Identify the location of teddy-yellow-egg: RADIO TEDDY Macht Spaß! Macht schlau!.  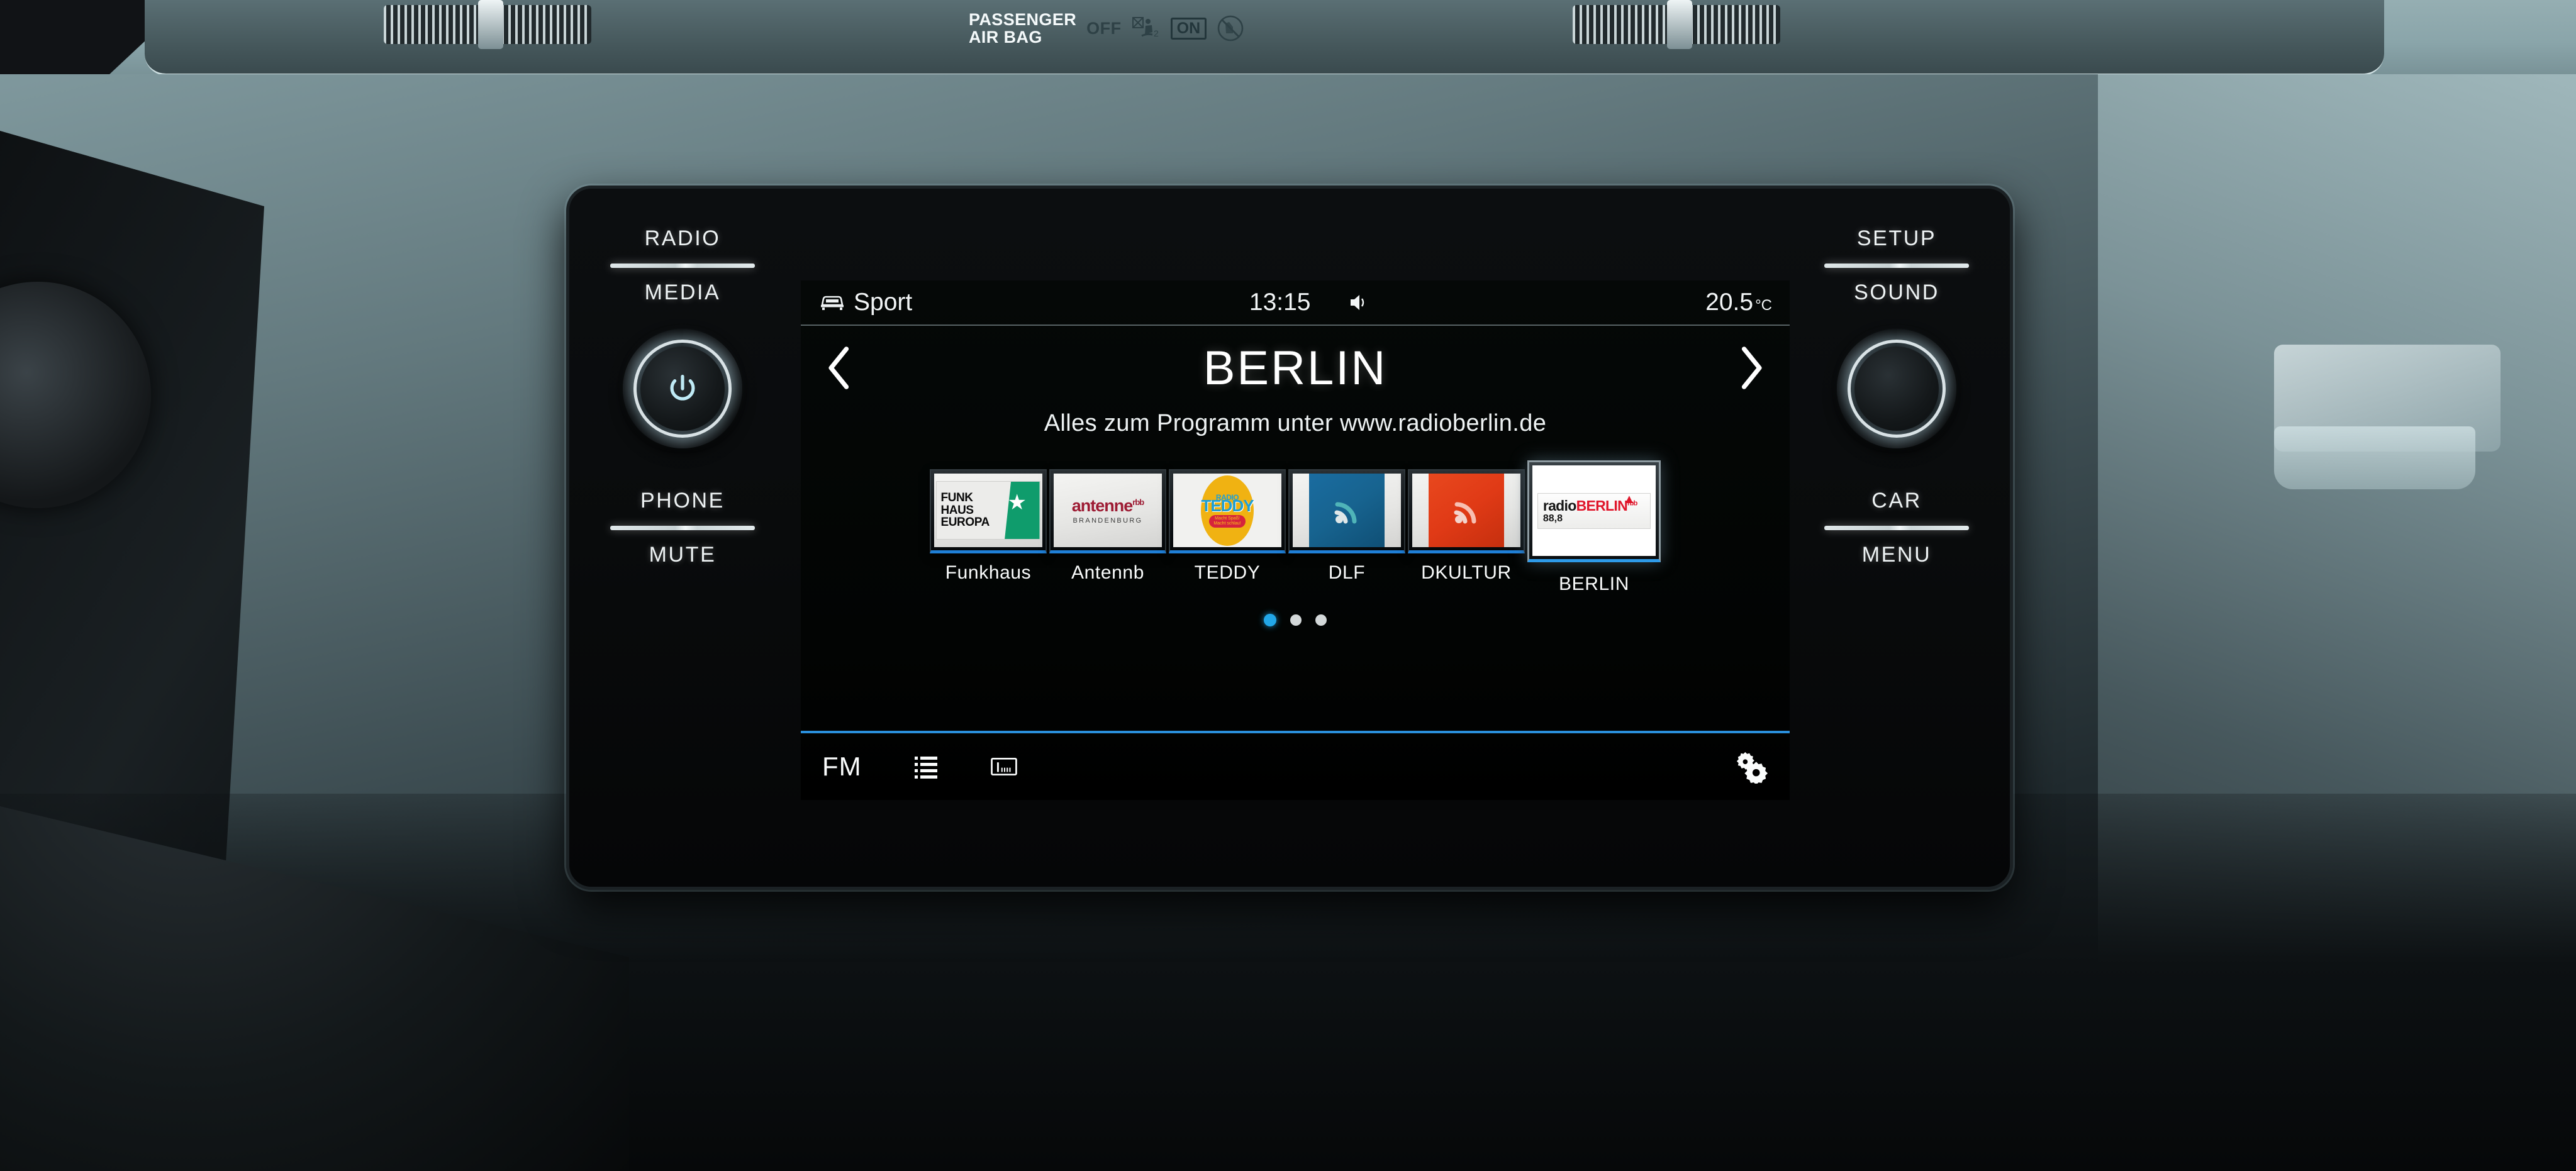
(1227, 510).